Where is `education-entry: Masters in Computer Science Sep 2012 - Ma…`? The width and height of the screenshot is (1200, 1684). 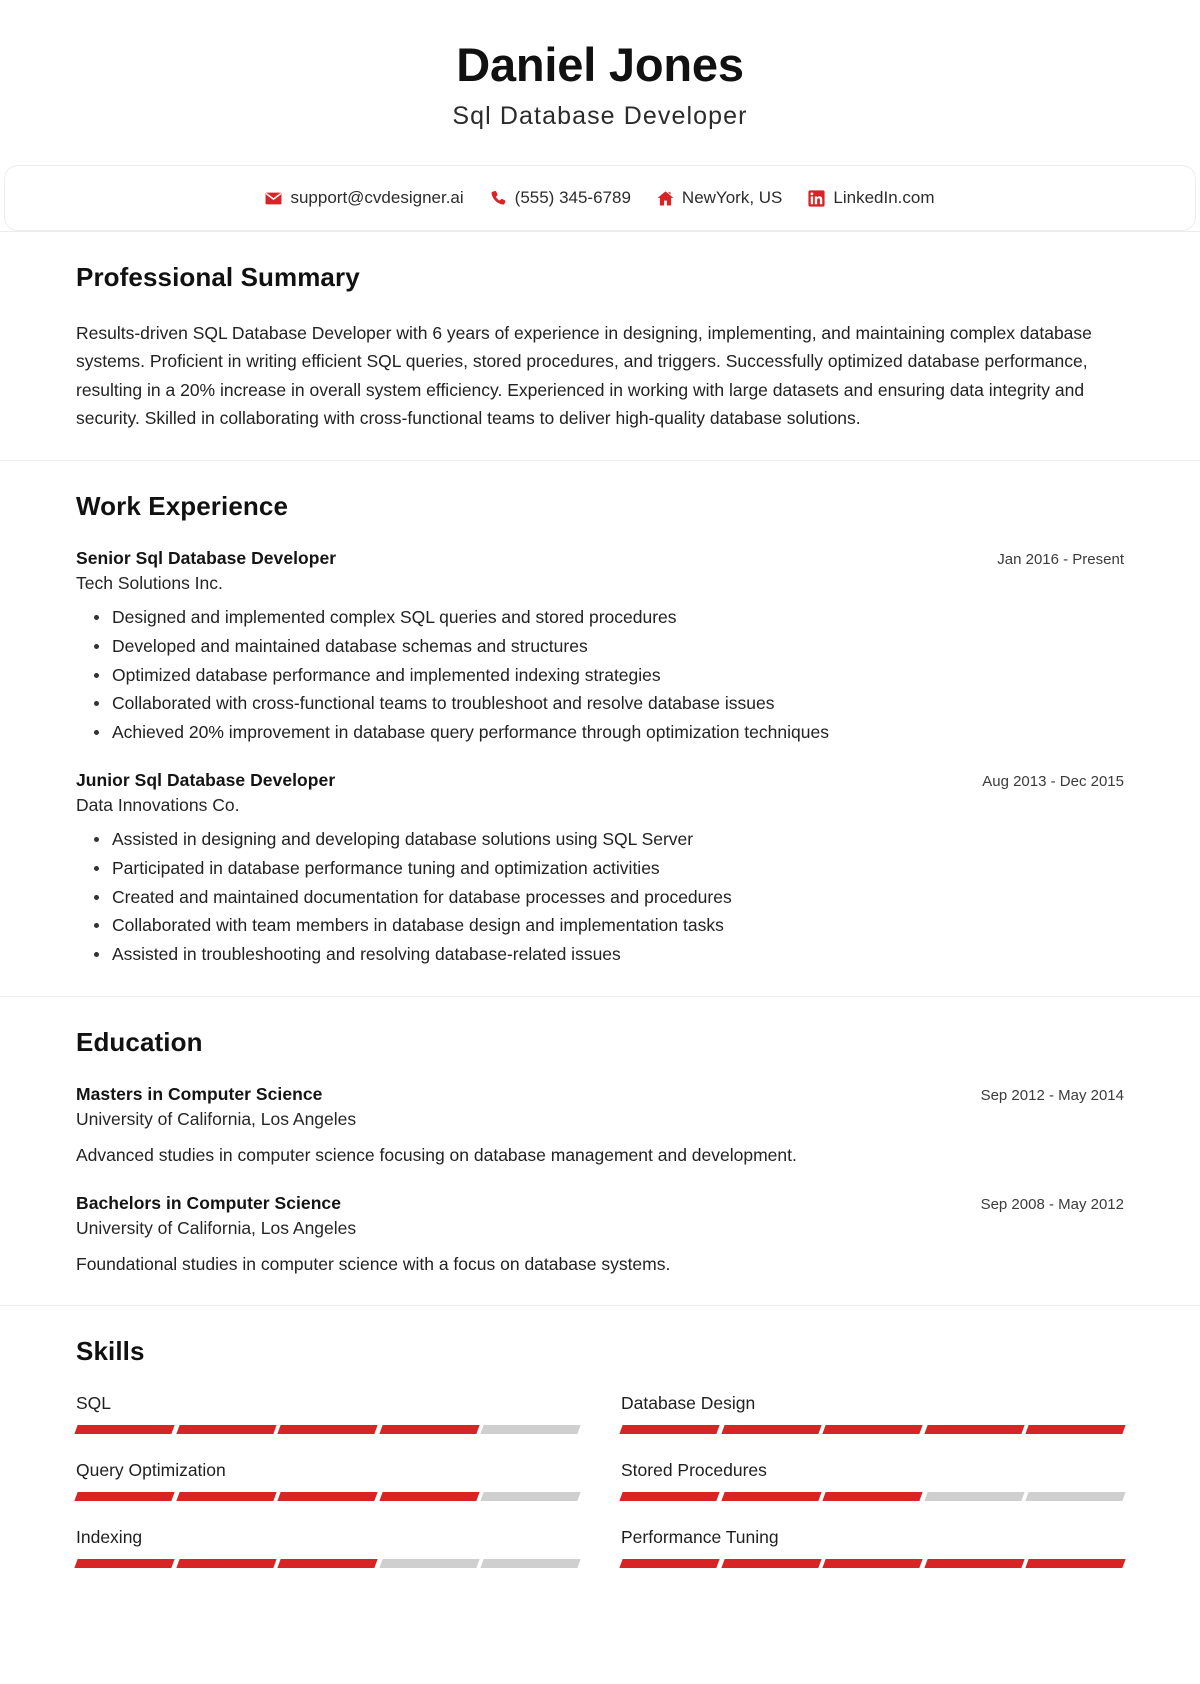
education-entry: Masters in Computer Science Sep 2012 - Ma… is located at coordinates (600, 1126).